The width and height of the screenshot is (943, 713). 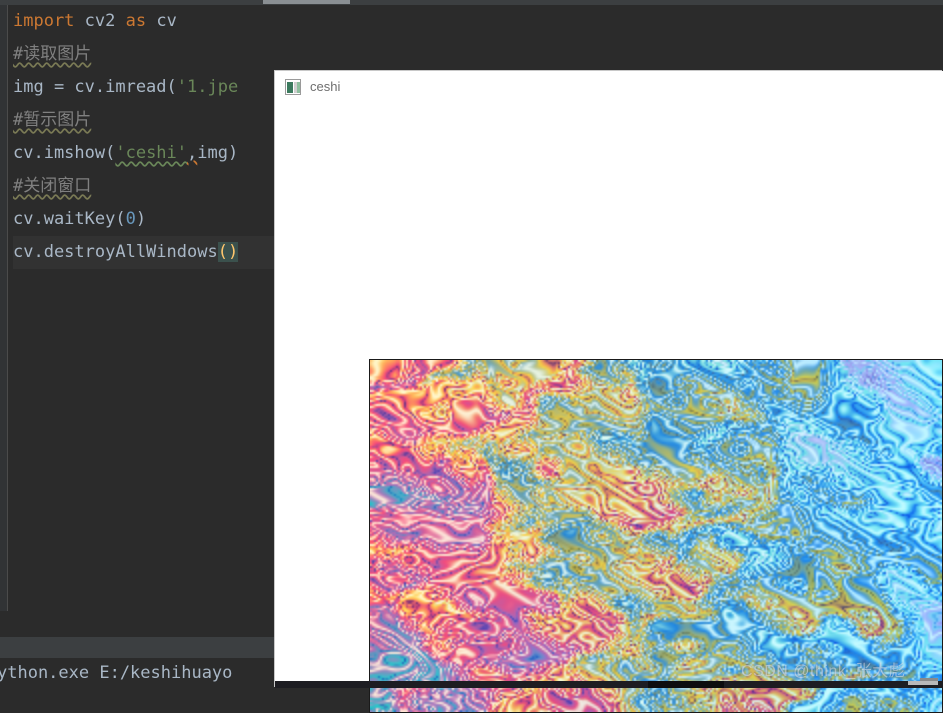 I want to click on console-output-text: ython.exe E:/keshihuayo, so click(x=116, y=673).